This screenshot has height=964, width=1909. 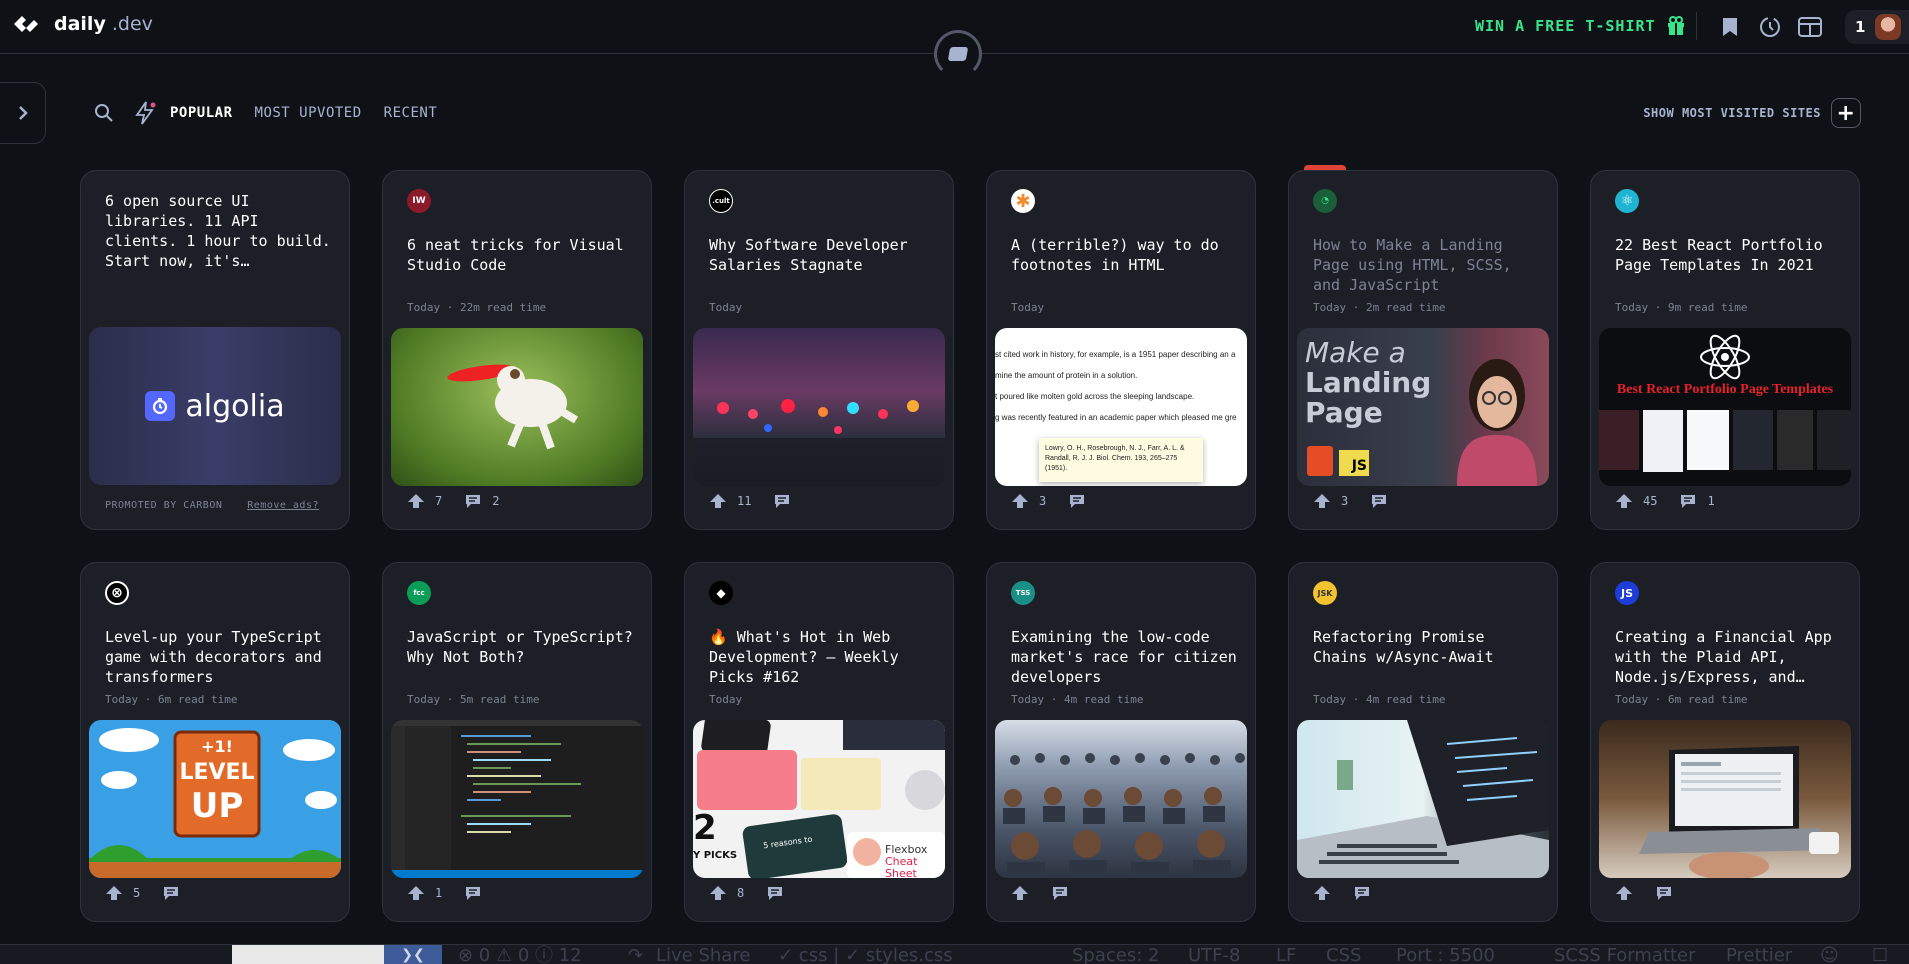 I want to click on bookmark-icon, so click(x=1730, y=27).